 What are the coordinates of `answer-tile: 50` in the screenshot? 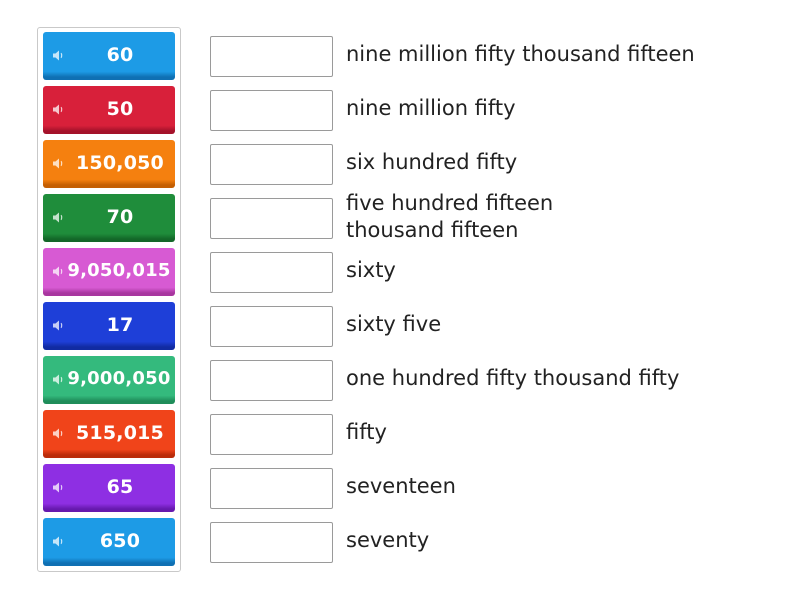 It's located at (109, 110).